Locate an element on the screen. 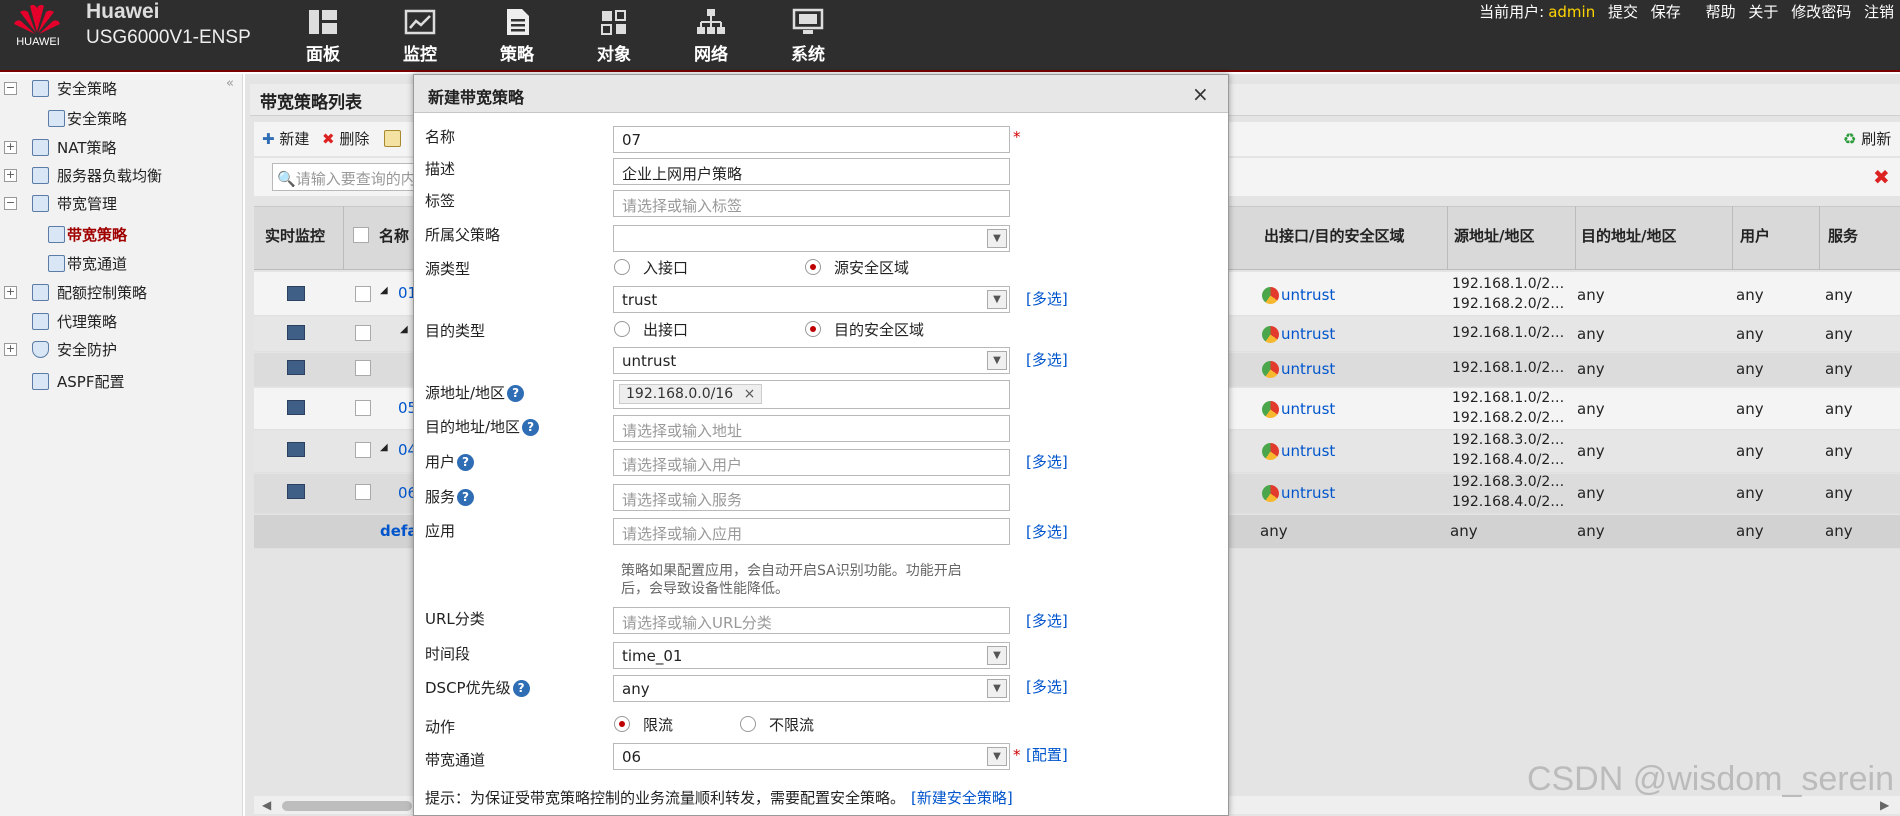 This screenshot has width=1900, height=816. dscp-select: any ▼ is located at coordinates (811, 688).